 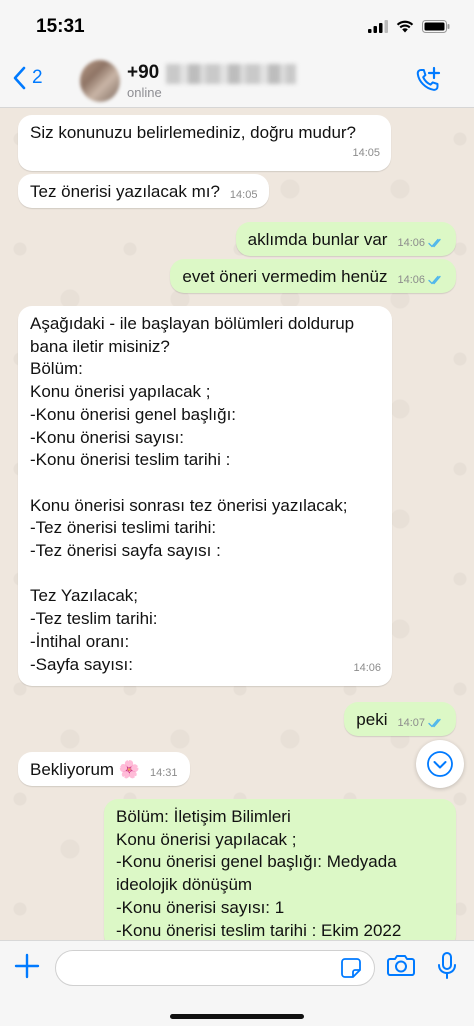 I want to click on message-outgoing: peki 14:07, so click(x=400, y=719).